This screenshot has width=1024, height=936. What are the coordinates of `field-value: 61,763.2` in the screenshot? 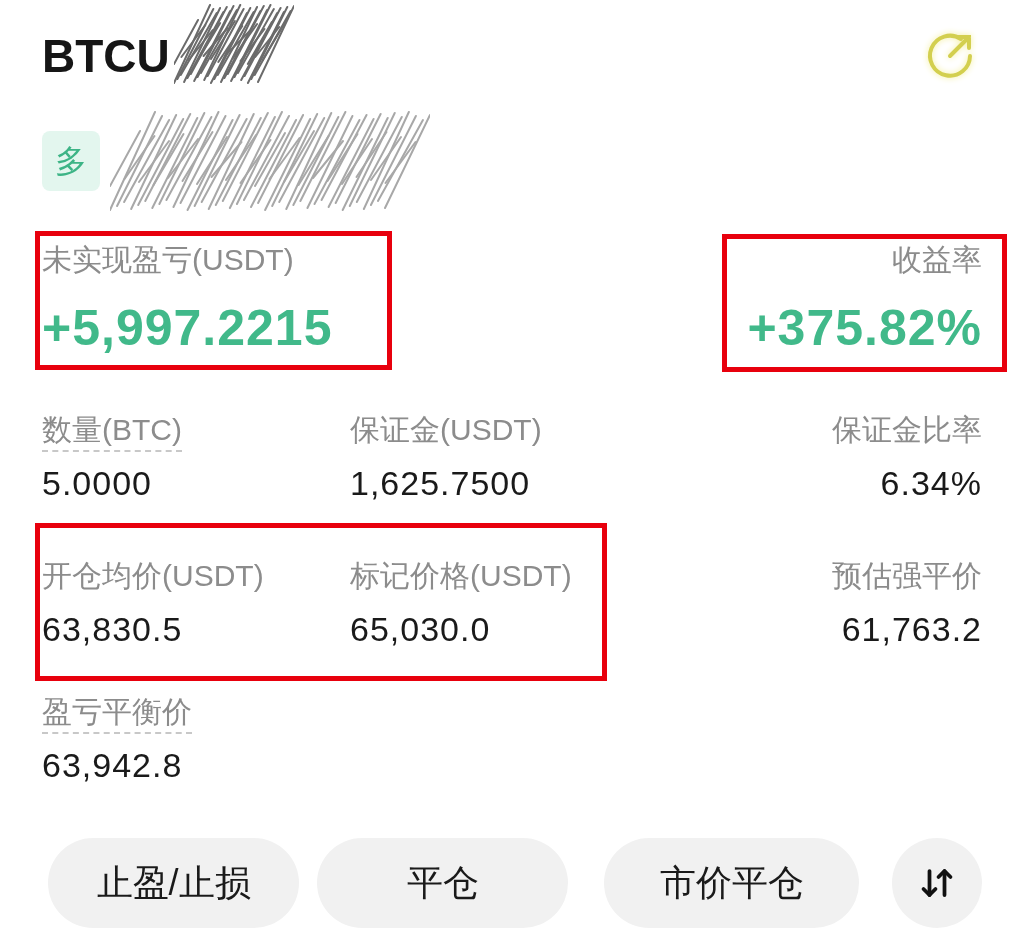 It's located at (911, 629).